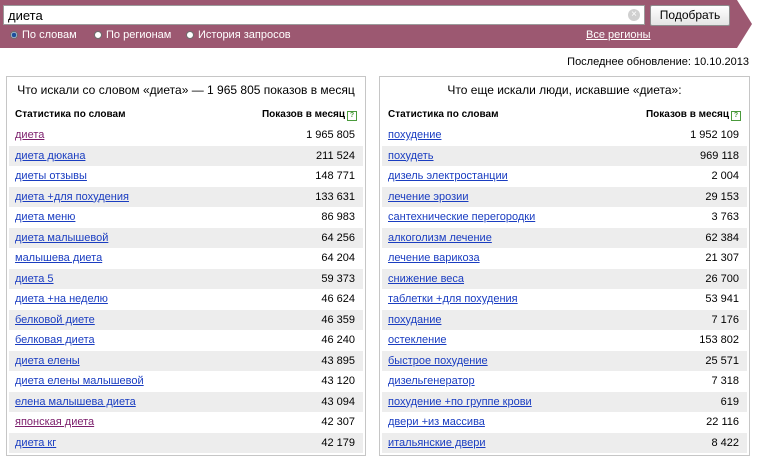 This screenshot has width=757, height=456. What do you see at coordinates (186, 217) in the screenshot?
I see `table-row: диета меню 86 983` at bounding box center [186, 217].